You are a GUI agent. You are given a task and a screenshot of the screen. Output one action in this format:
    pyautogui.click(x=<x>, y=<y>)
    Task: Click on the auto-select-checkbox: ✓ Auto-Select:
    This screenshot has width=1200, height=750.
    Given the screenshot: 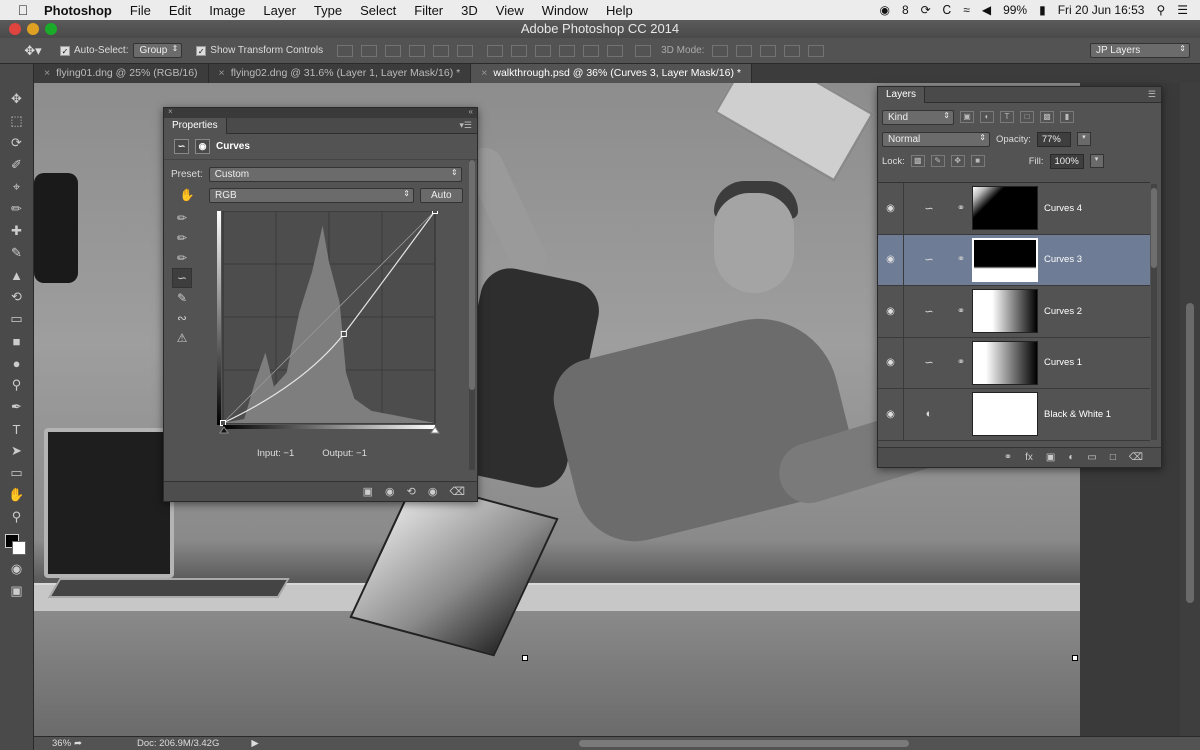 What is the action you would take?
    pyautogui.click(x=94, y=50)
    